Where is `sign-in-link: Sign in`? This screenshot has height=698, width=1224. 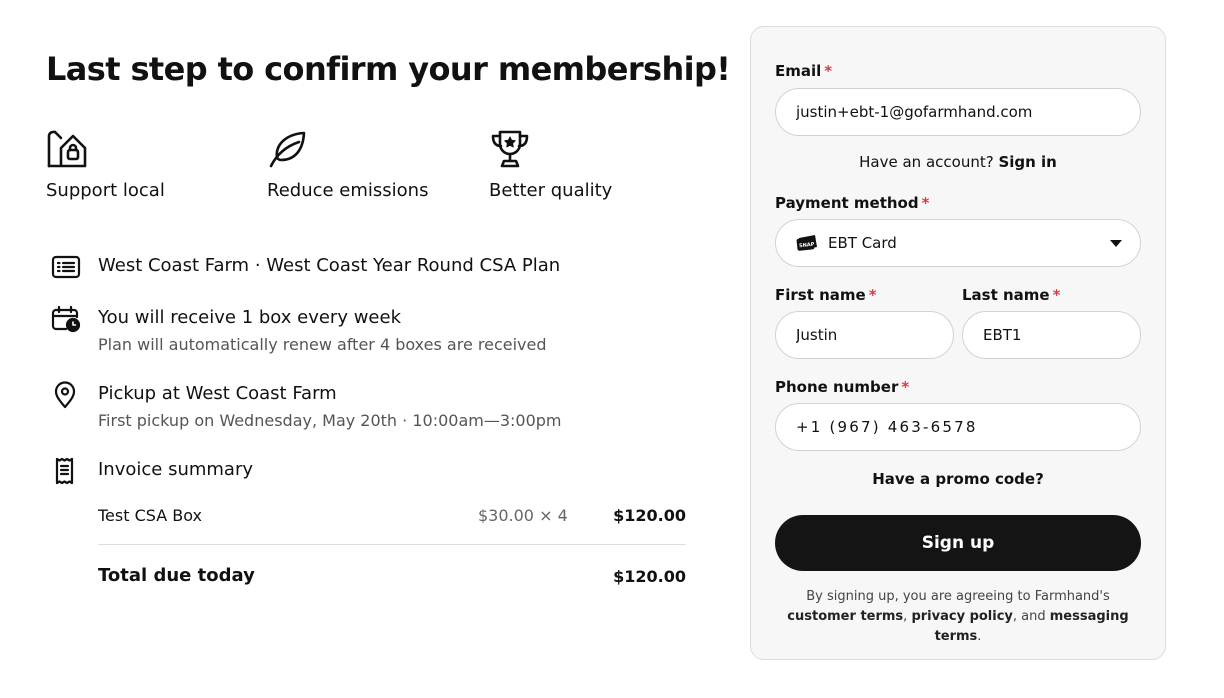
sign-in-link: Sign in is located at coordinates (1027, 162).